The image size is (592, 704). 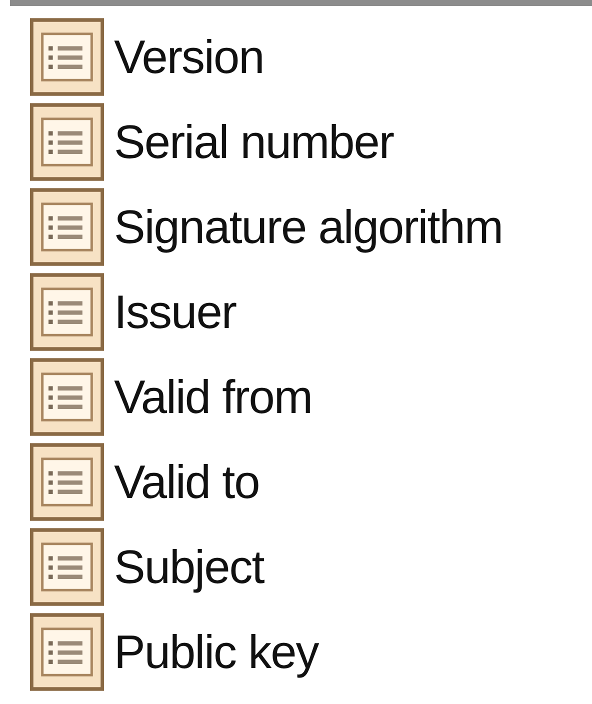 What do you see at coordinates (213, 396) in the screenshot?
I see `field-name: Valid from` at bounding box center [213, 396].